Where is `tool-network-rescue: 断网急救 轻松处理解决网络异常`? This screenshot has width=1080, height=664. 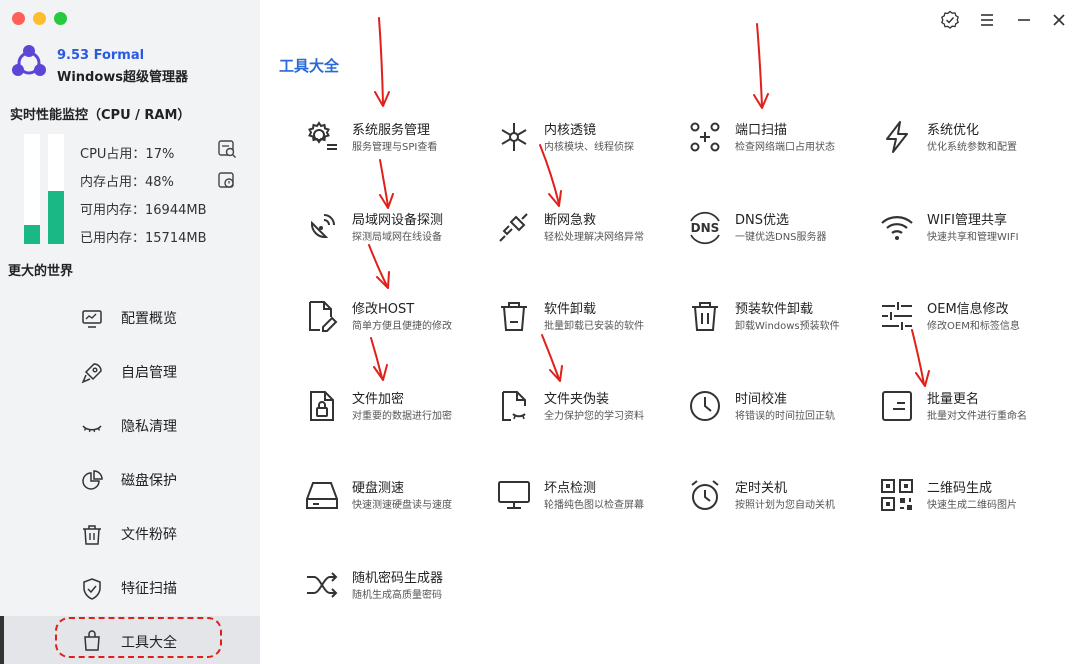
tool-network-rescue: 断网急救 轻松处理解决网络异常 is located at coordinates (589, 227).